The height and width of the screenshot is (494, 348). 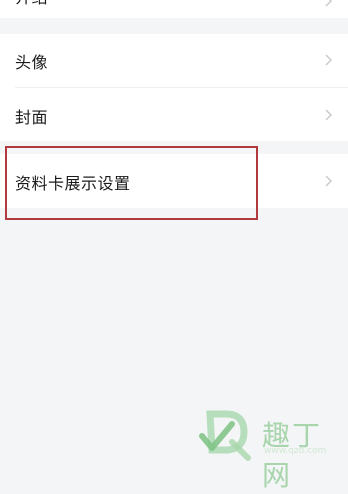 What do you see at coordinates (131, 183) in the screenshot?
I see `highlight-box` at bounding box center [131, 183].